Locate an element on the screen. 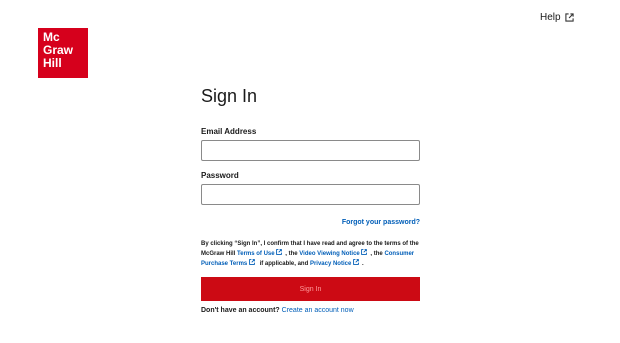 The image size is (620, 343). forgot-password-link: Forgot your password? is located at coordinates (381, 222).